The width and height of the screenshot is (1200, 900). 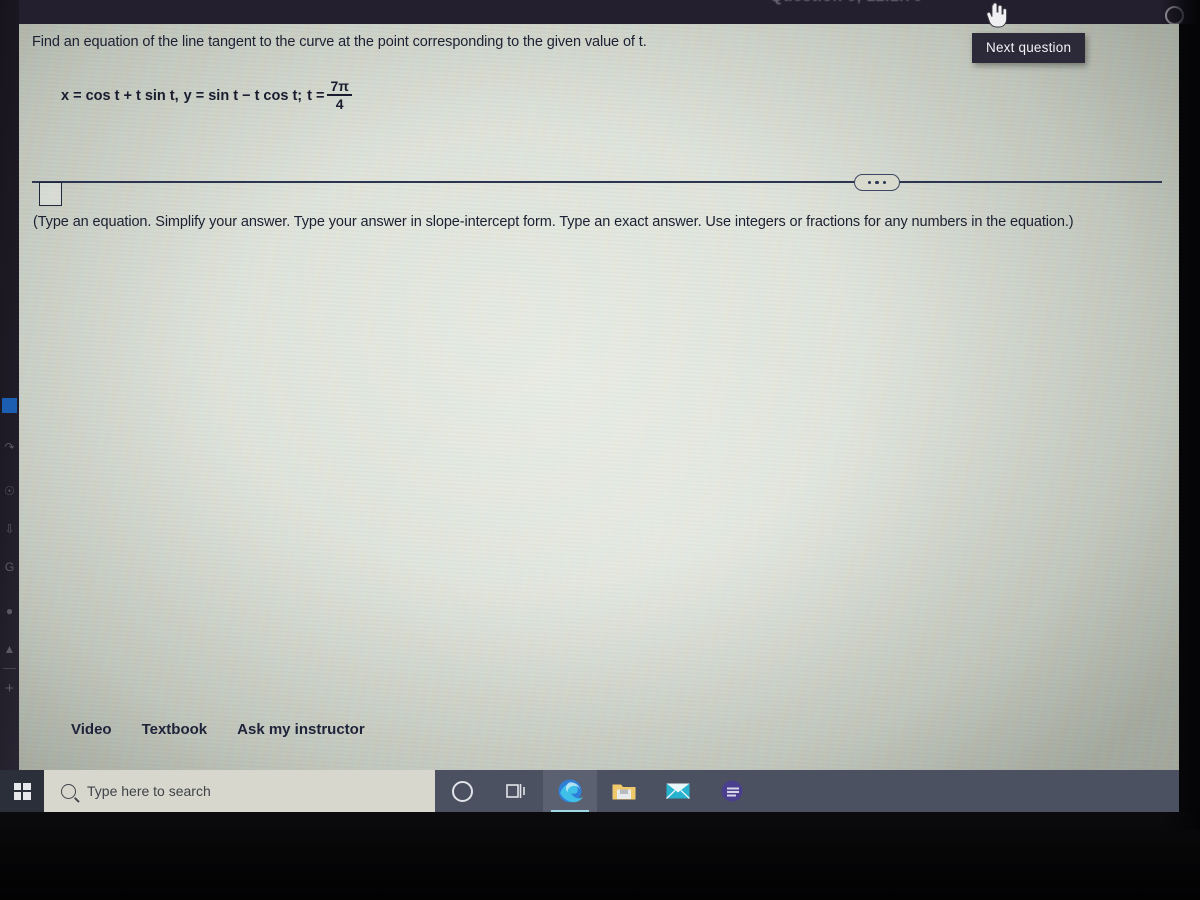 I want to click on window-title: Question 9, 12.1.70, so click(x=885, y=3).